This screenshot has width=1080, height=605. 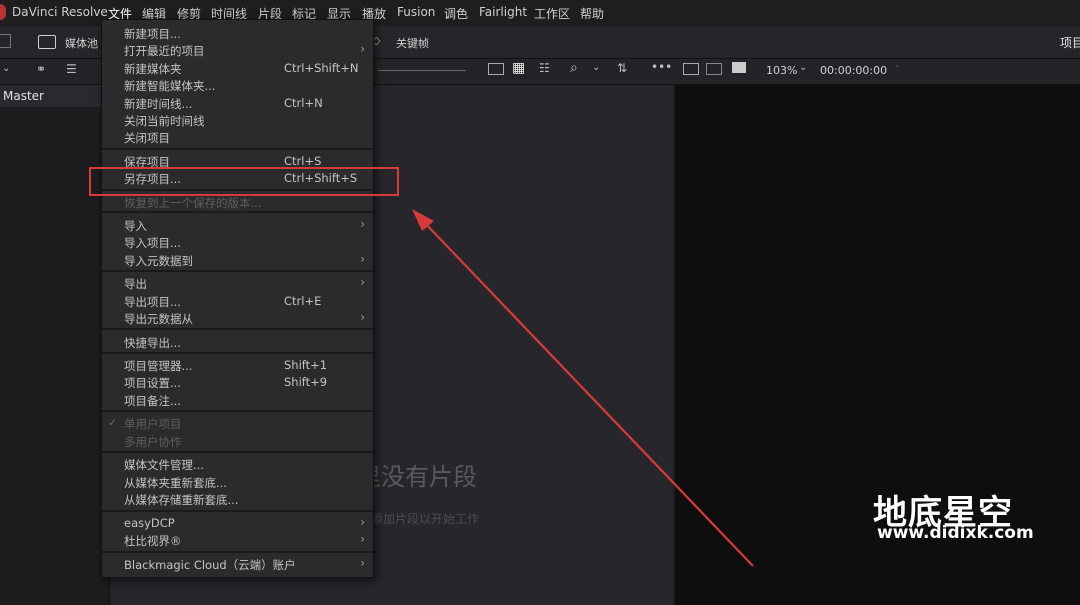 What do you see at coordinates (210, 565) in the screenshot?
I see `menu-item-label: Blackmagic Cloud（云端）账户` at bounding box center [210, 565].